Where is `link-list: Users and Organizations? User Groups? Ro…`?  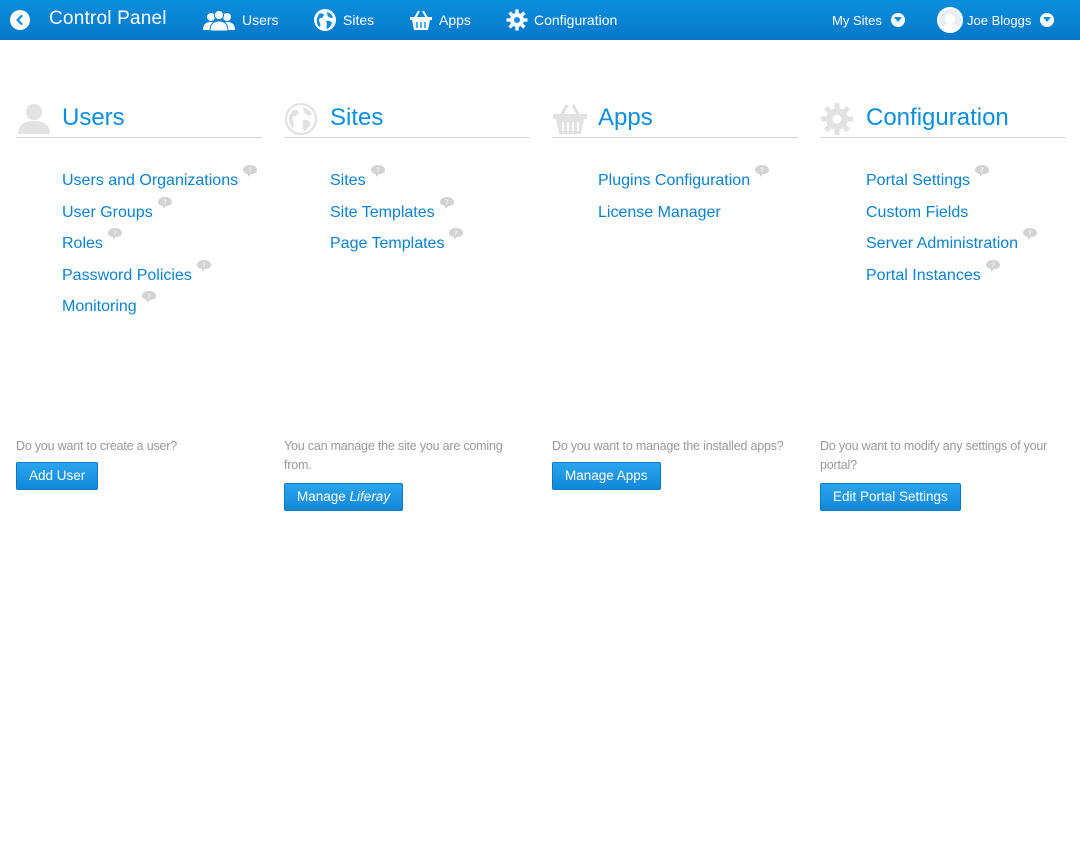
link-list: Users and Organizations? User Groups? Ro… is located at coordinates (139, 247).